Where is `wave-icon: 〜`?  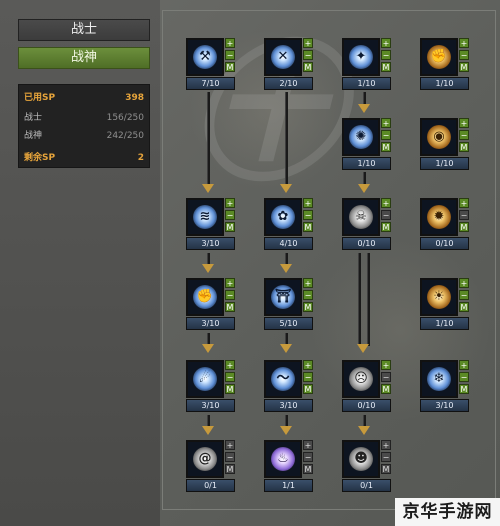 wave-icon: 〜 is located at coordinates (283, 379).